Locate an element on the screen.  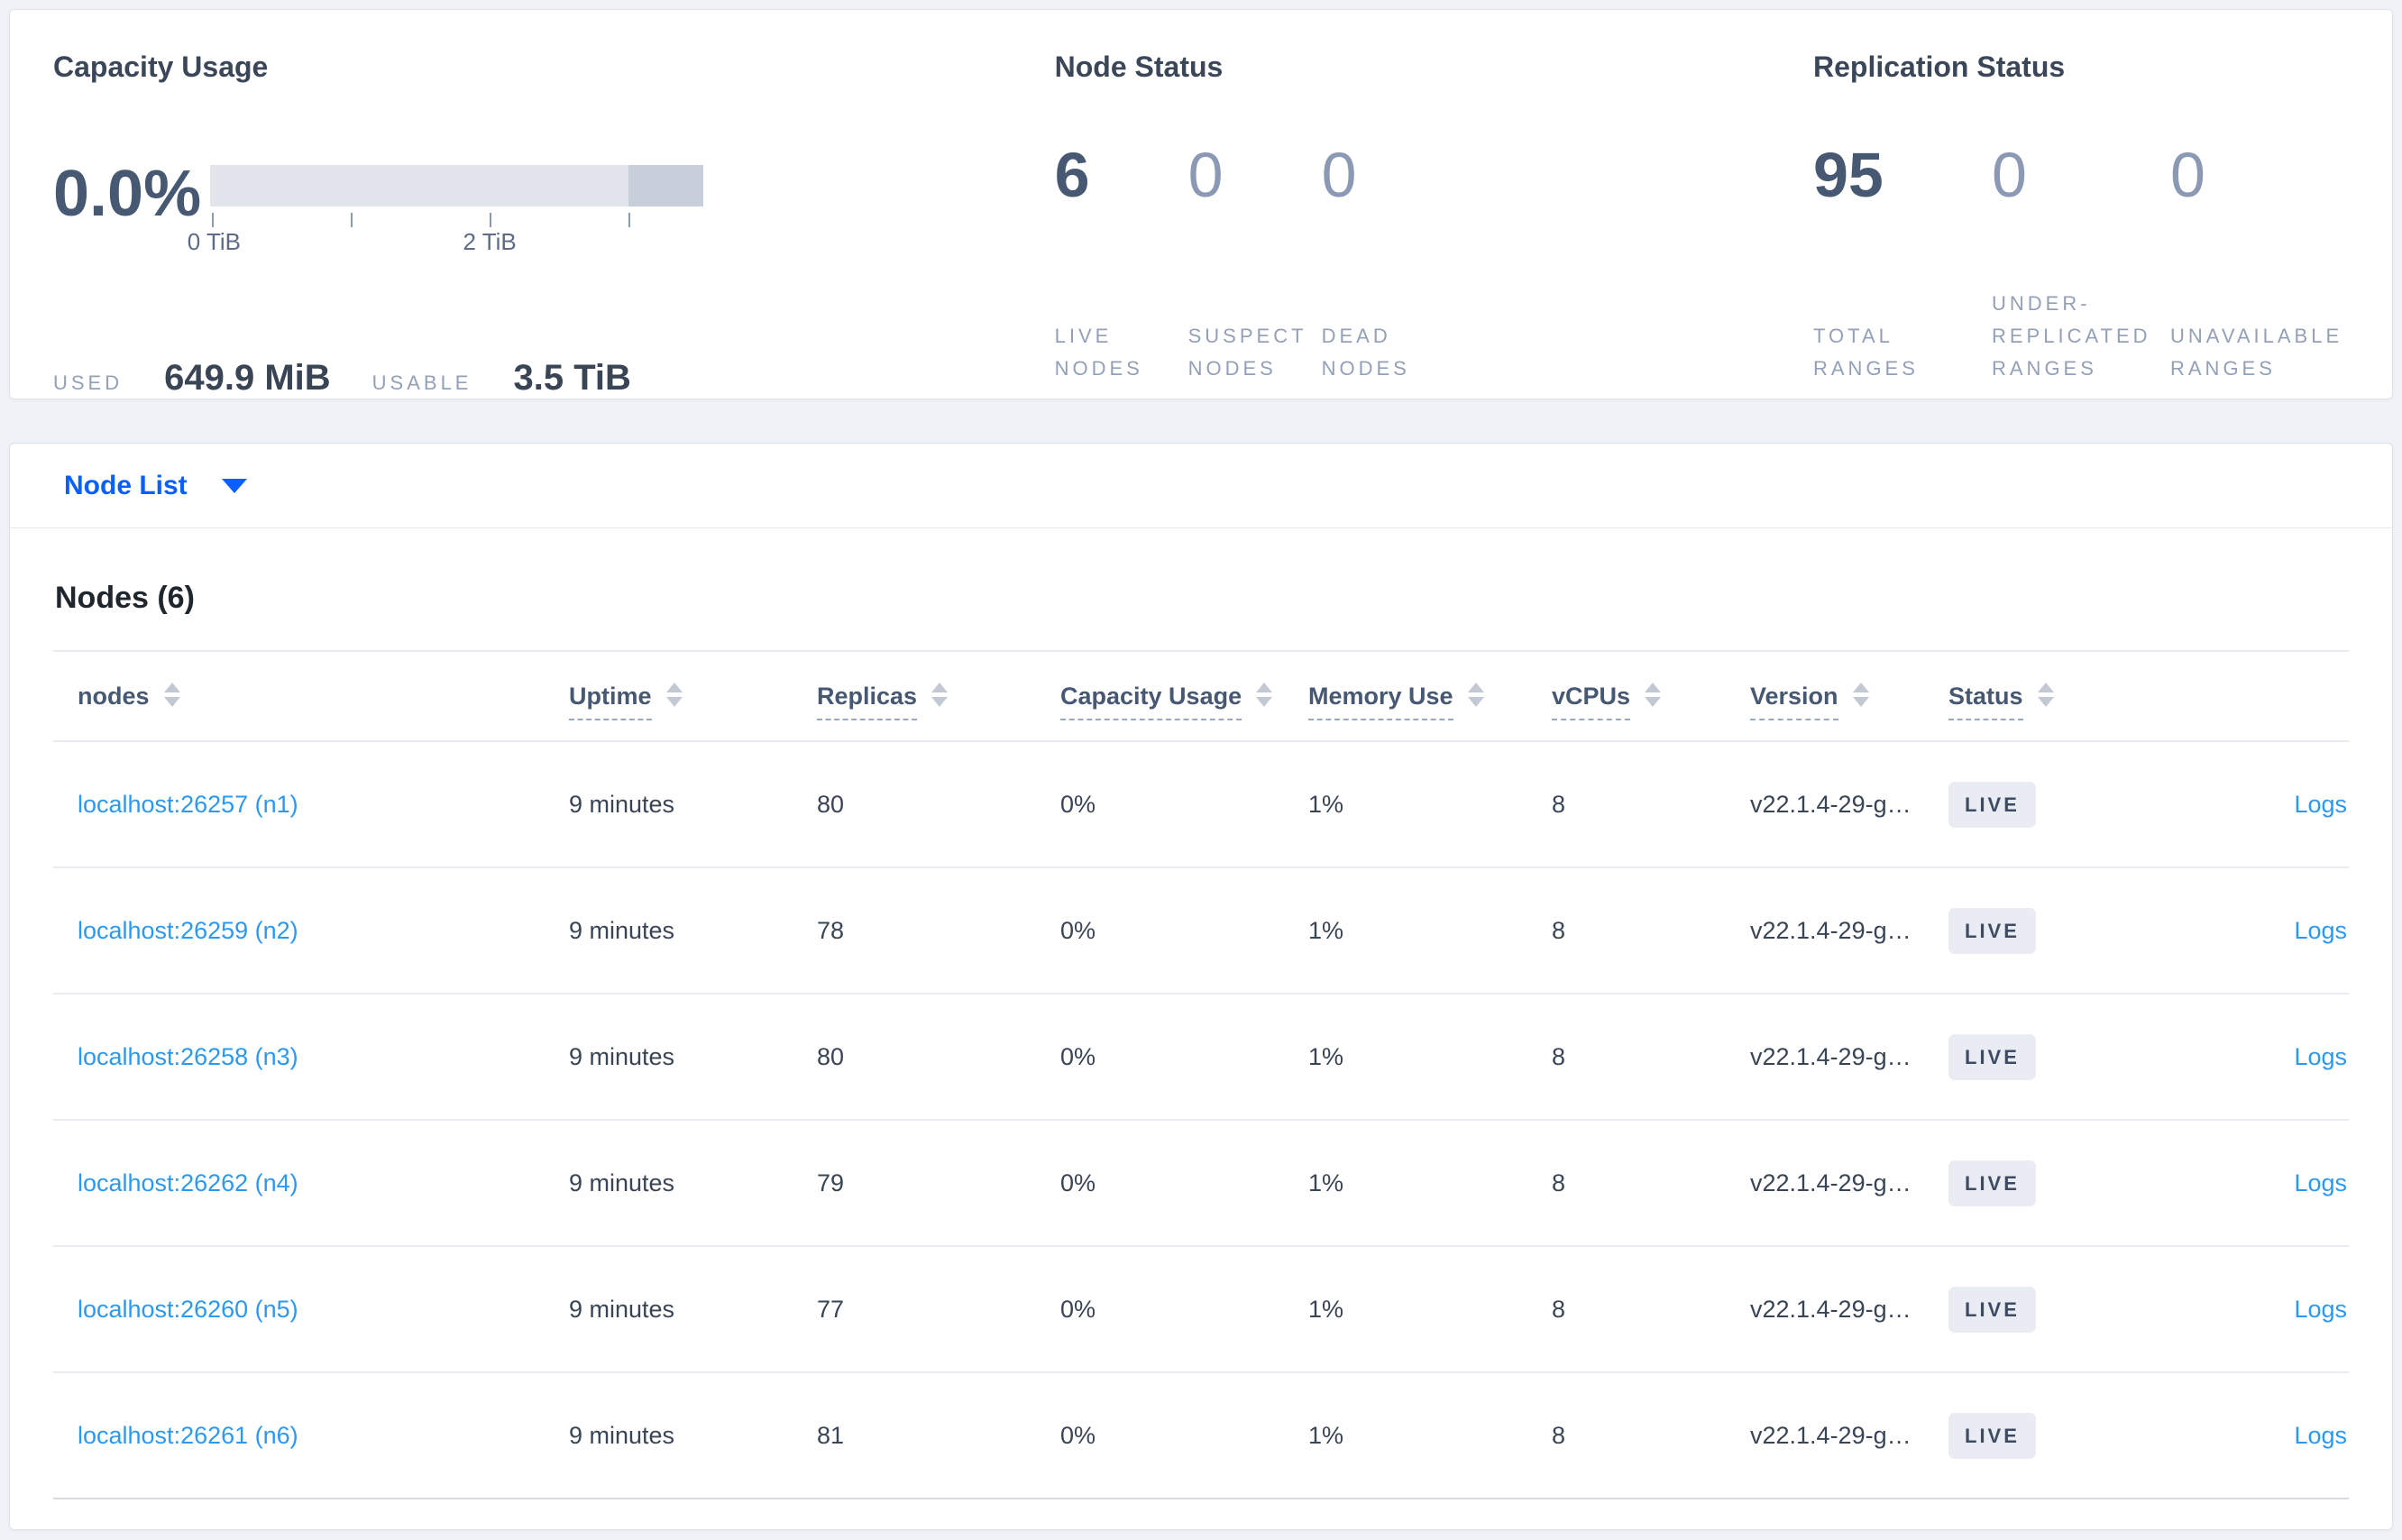
column-label: Memory Use is located at coordinates (1380, 701).